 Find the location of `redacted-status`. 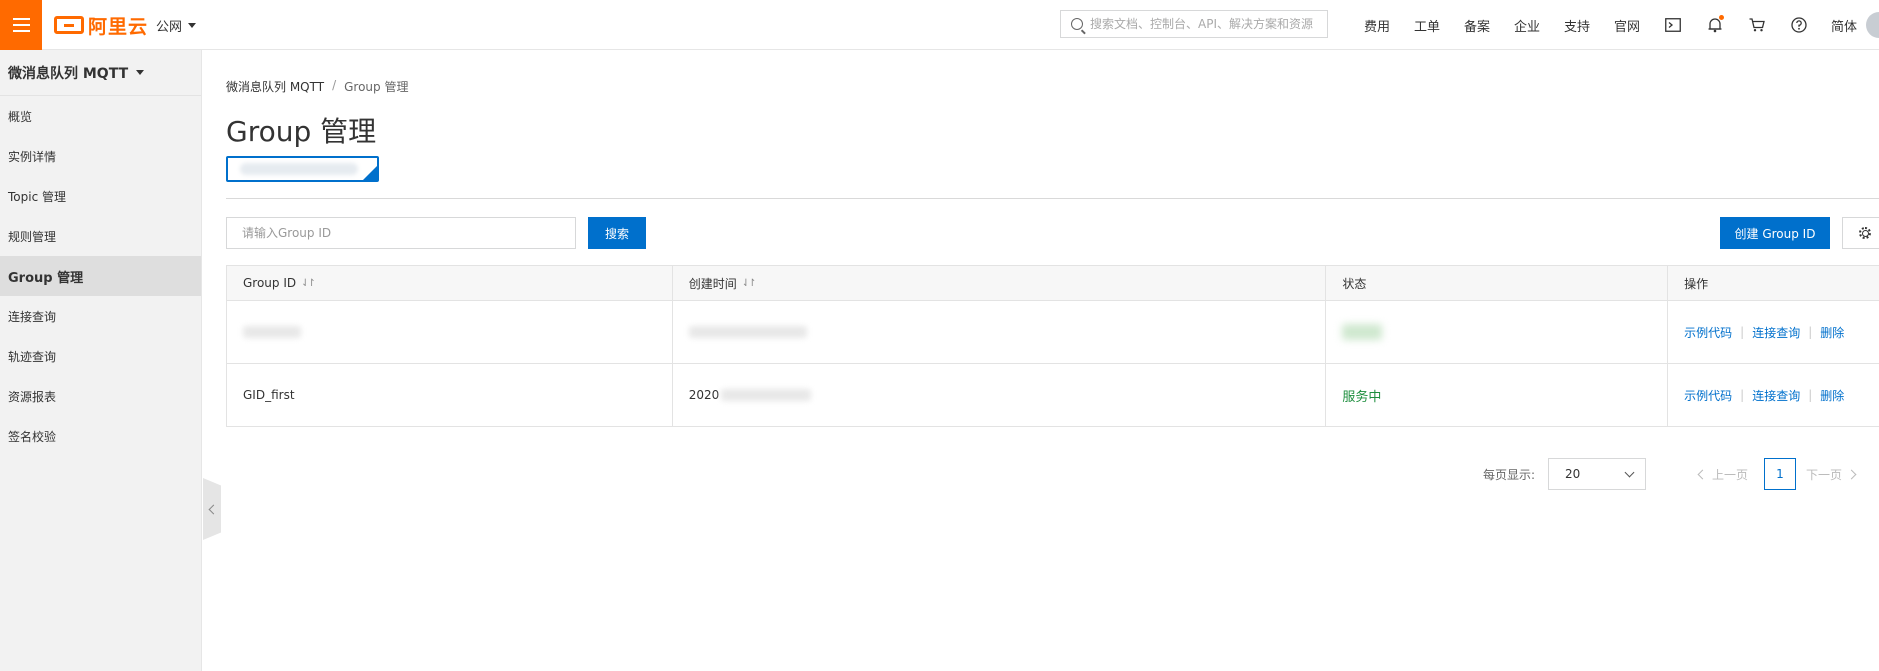

redacted-status is located at coordinates (1362, 332).